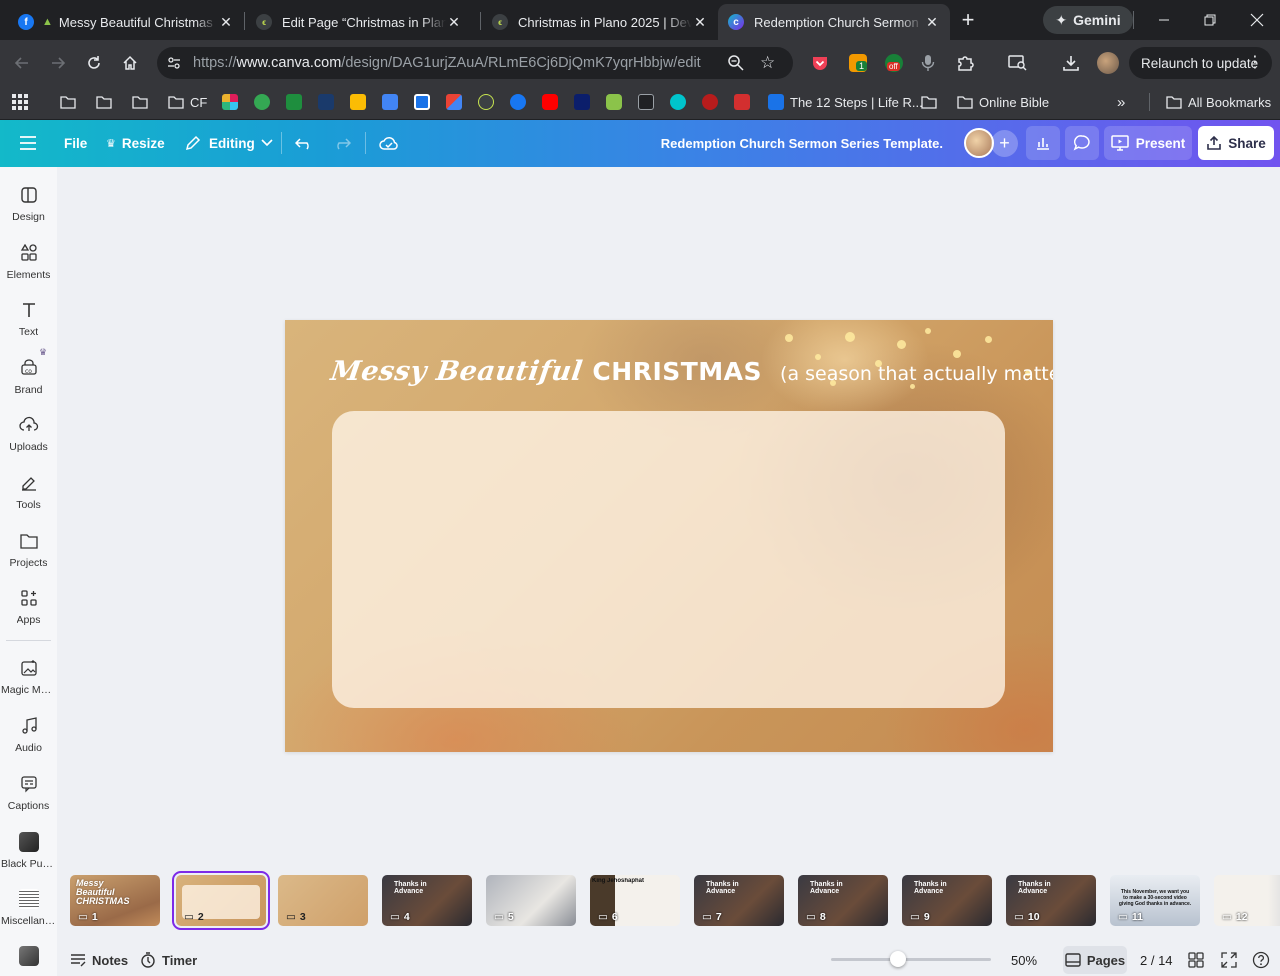  What do you see at coordinates (135, 143) in the screenshot?
I see `resize-button: ♛ Resize` at bounding box center [135, 143].